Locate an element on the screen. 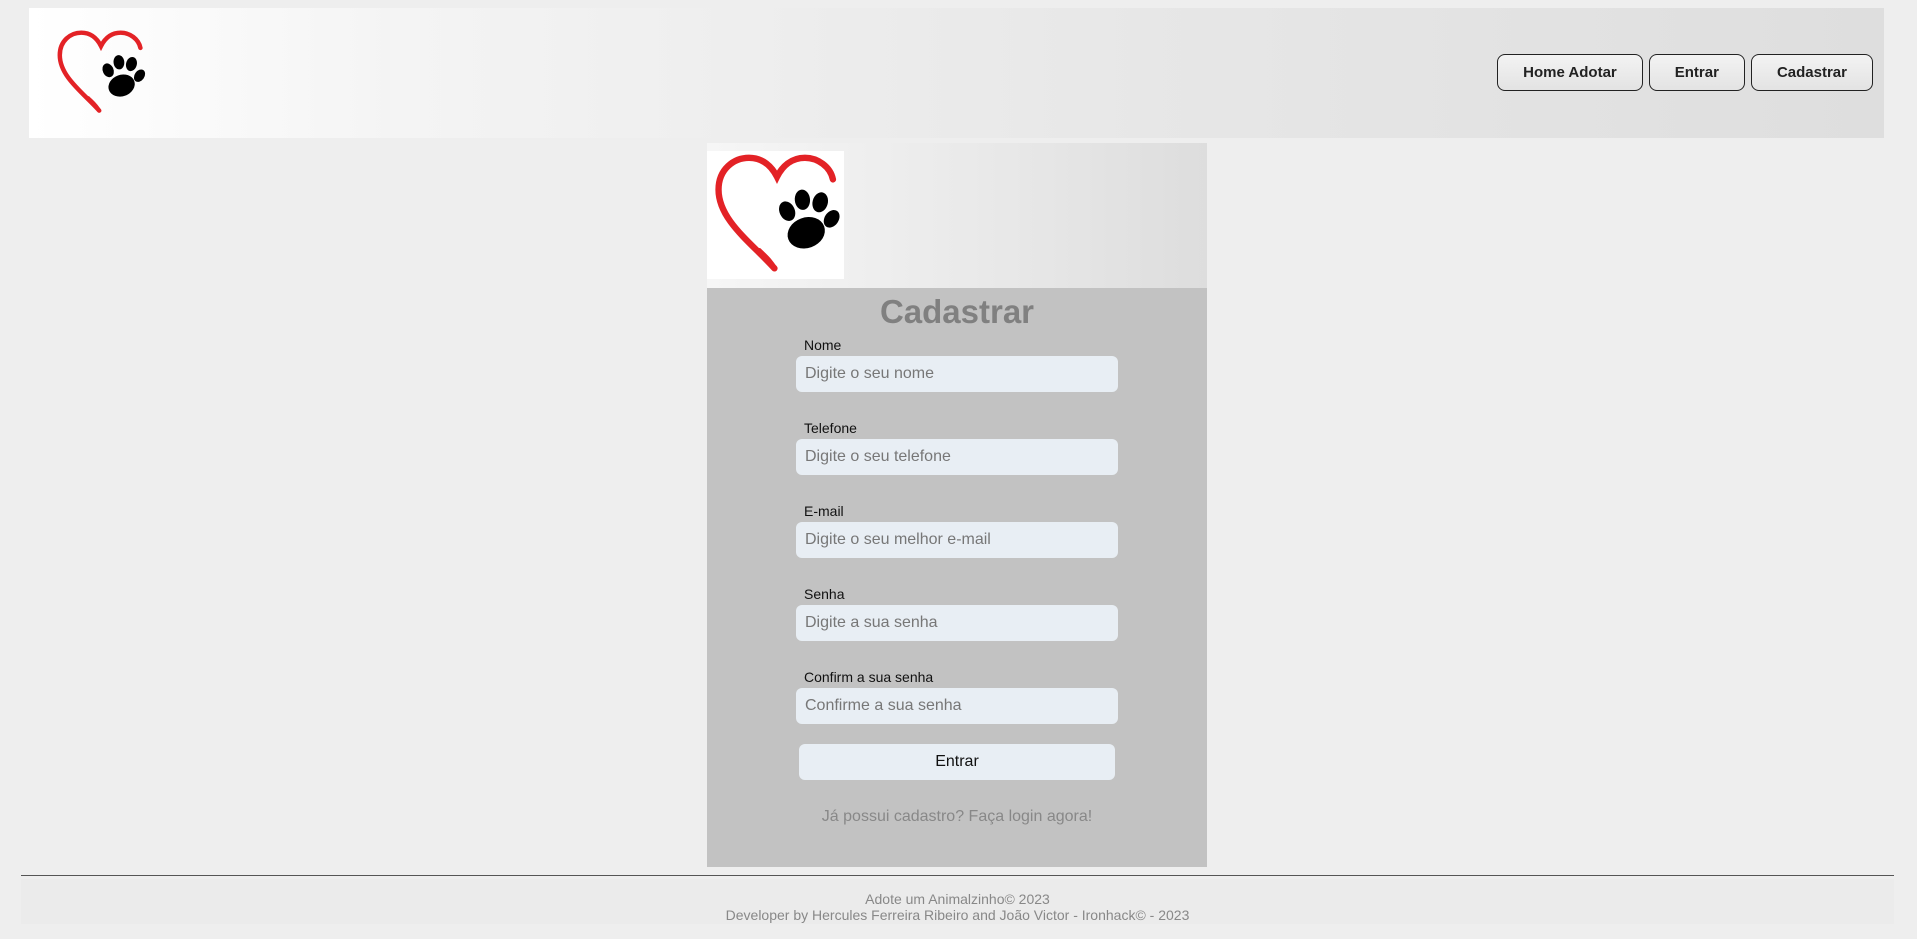  confirm-senha-field-group: Confirm a sua senha is located at coordinates (957, 696).